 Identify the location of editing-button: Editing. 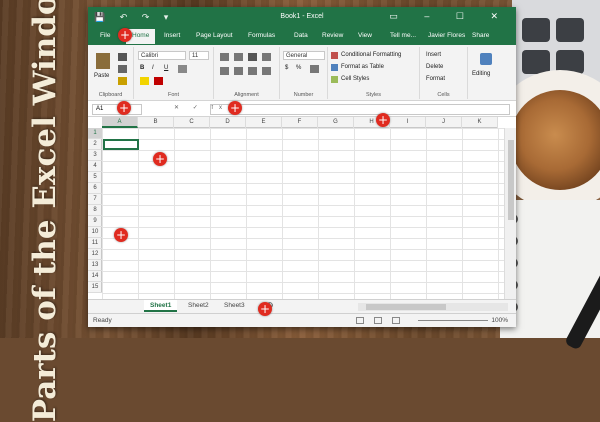
(481, 74).